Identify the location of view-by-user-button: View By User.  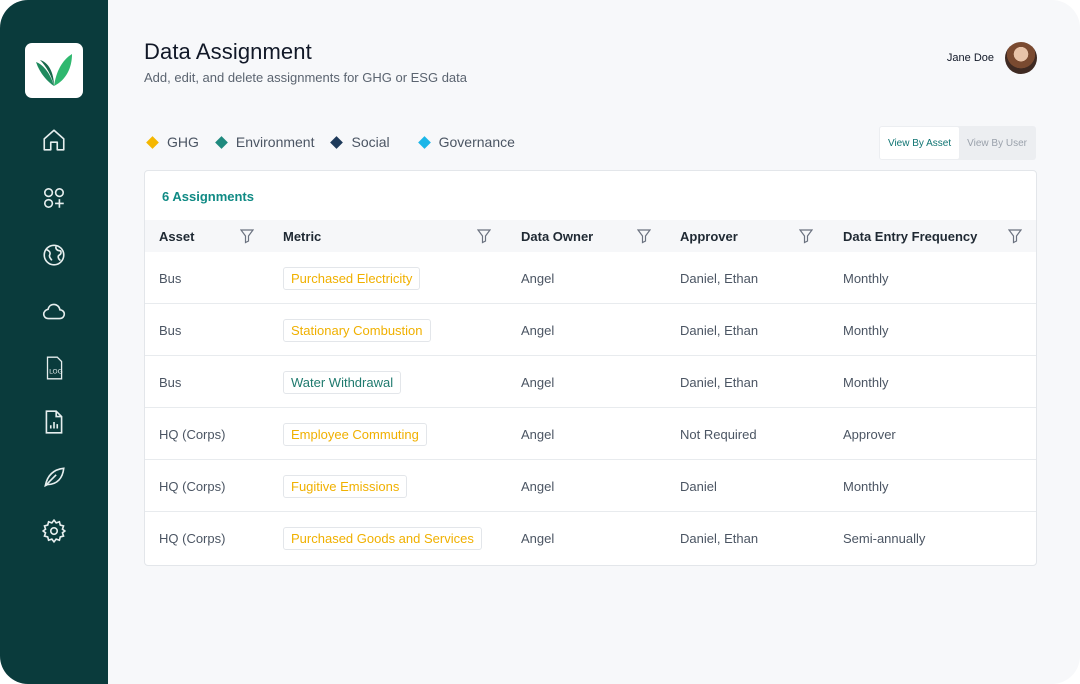
(997, 143).